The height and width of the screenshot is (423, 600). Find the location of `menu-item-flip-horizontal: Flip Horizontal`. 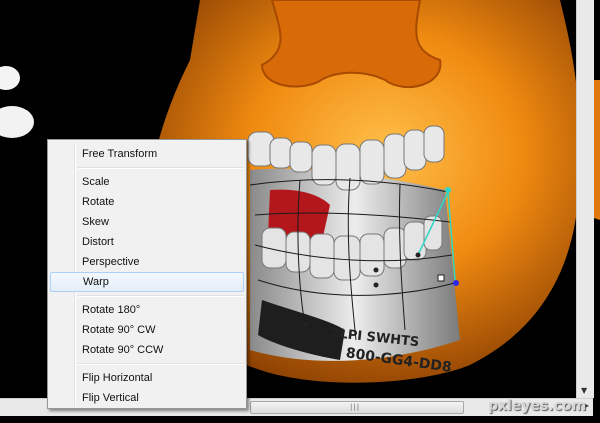

menu-item-flip-horizontal: Flip Horizontal is located at coordinates (147, 378).